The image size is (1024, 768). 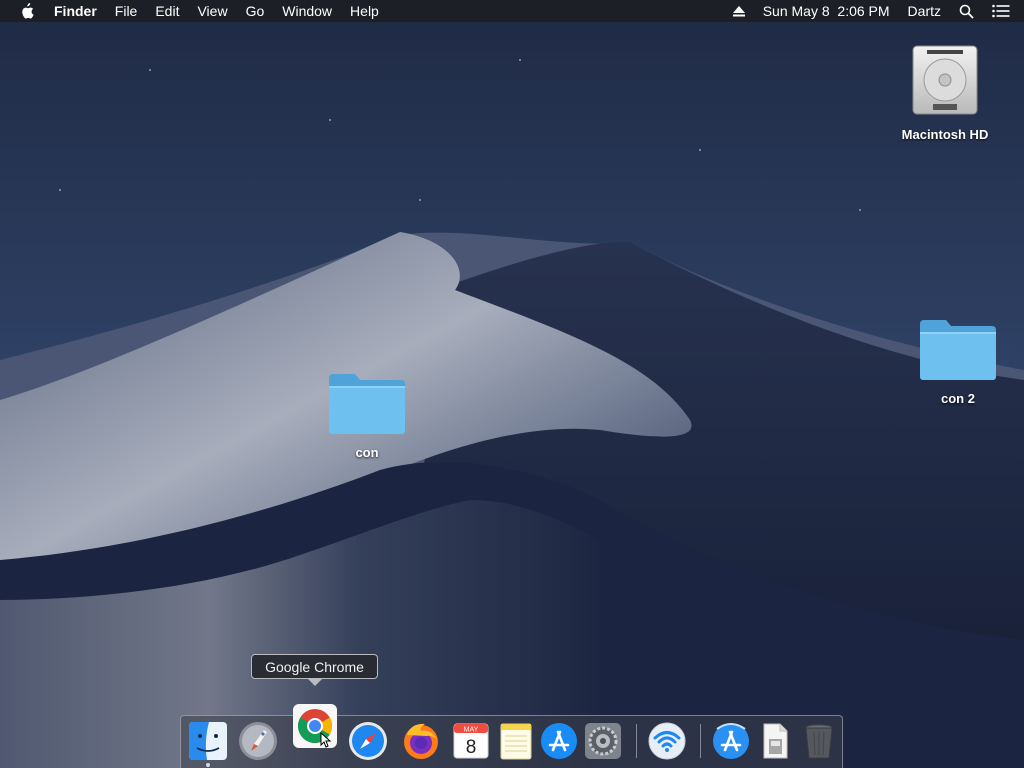 What do you see at coordinates (326, 740) in the screenshot?
I see `mouse-cursor-icon` at bounding box center [326, 740].